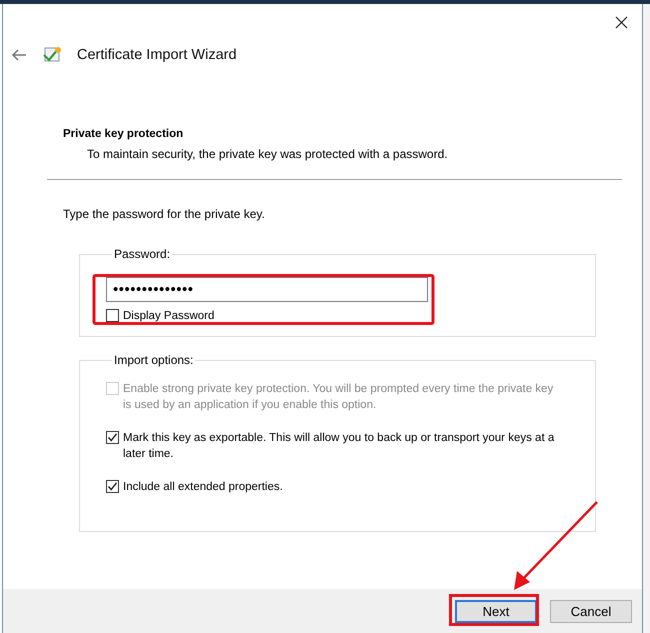 This screenshot has width=650, height=633. Describe the element at coordinates (168, 316) in the screenshot. I see `checkbox-label: Display Password` at that location.